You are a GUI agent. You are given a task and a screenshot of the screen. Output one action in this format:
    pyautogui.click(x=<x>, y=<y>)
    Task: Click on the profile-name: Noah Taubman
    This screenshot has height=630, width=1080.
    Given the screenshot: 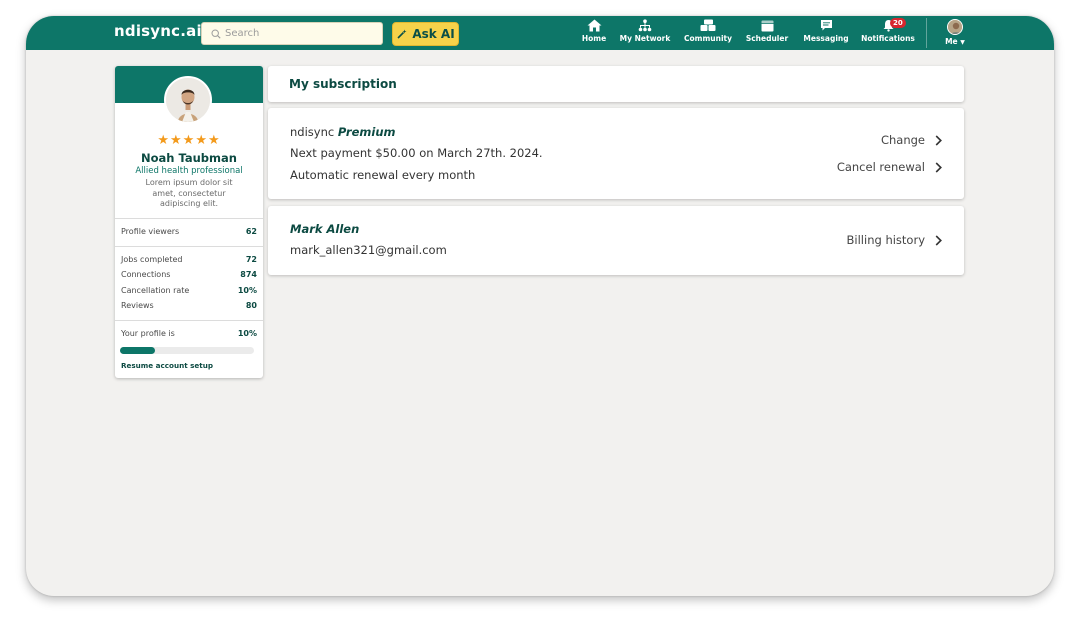 What is the action you would take?
    pyautogui.click(x=189, y=158)
    